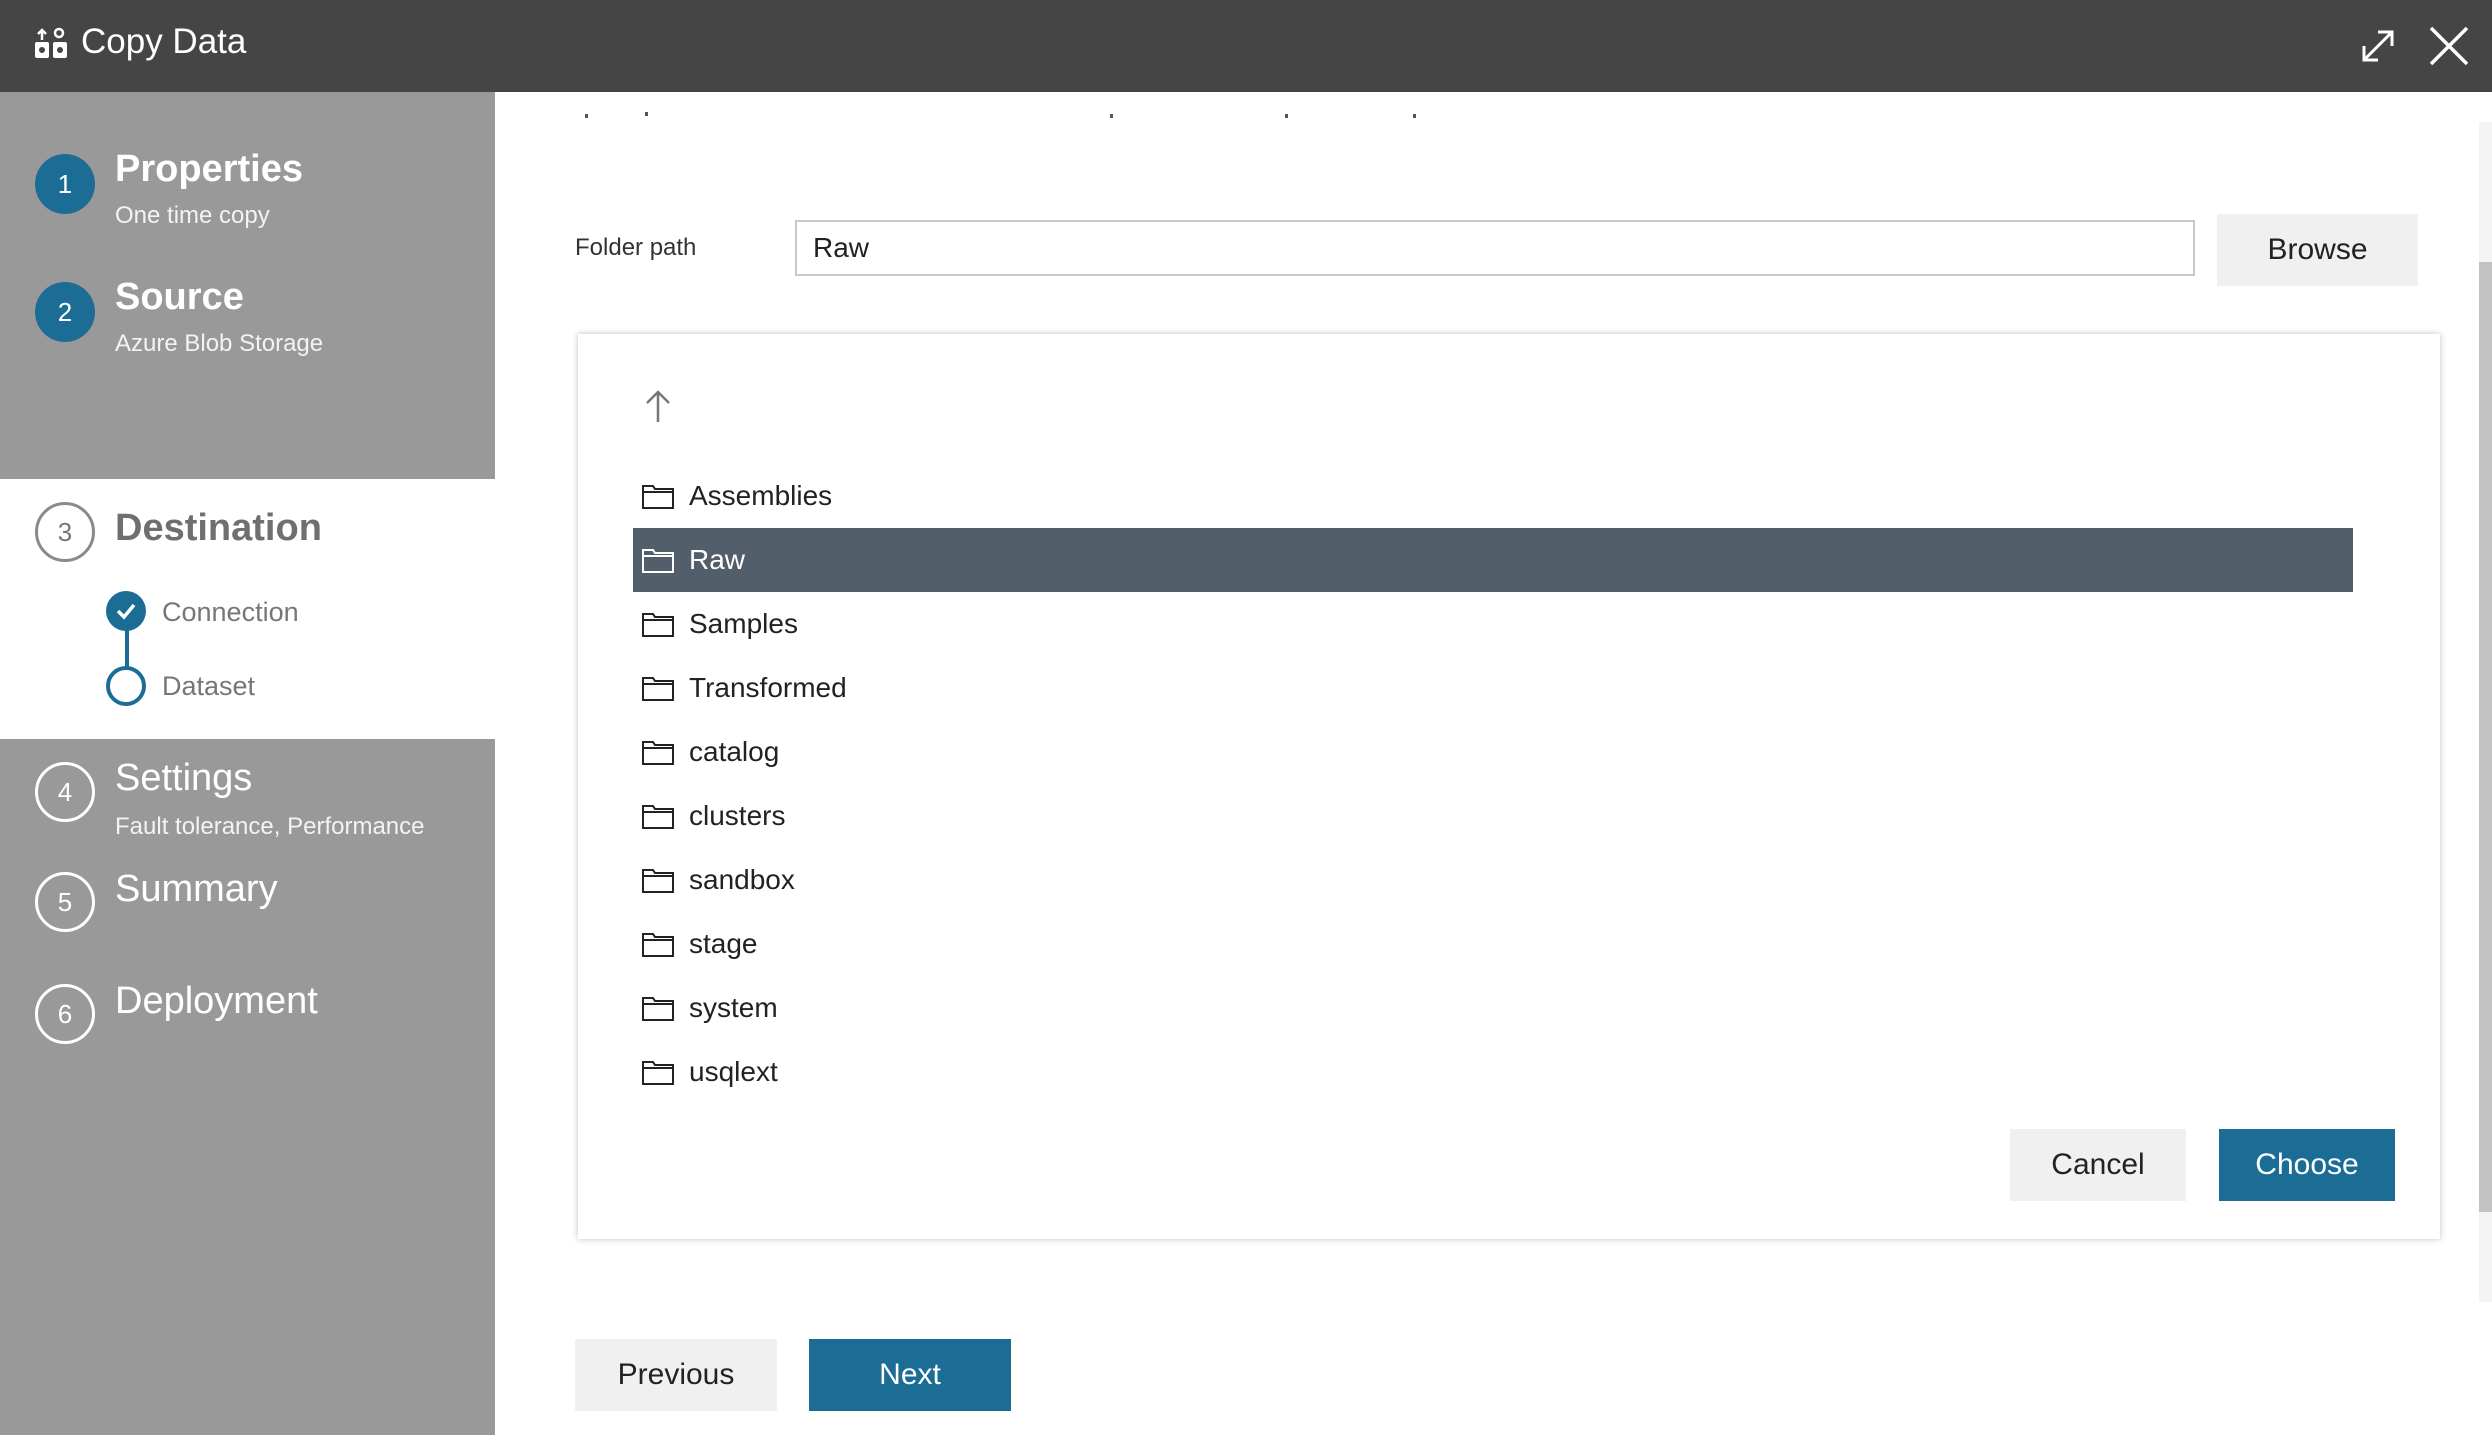  Describe the element at coordinates (65, 902) in the screenshot. I see `step-number: 5` at that location.